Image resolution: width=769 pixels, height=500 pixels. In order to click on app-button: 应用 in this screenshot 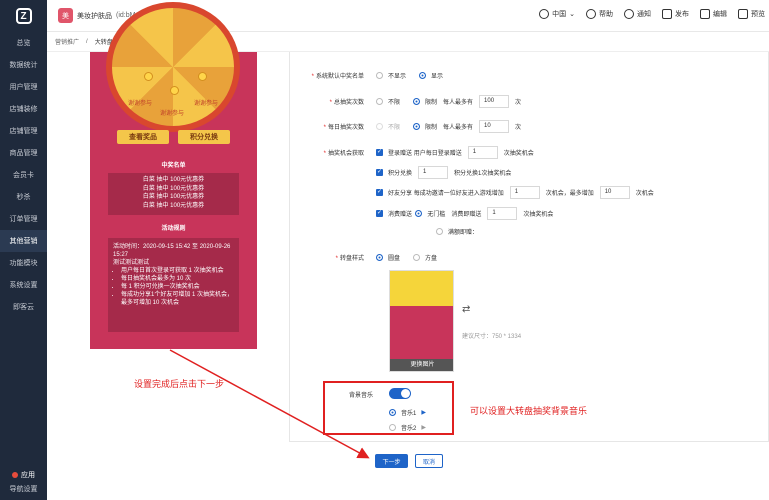, I will do `click(23, 475)`.